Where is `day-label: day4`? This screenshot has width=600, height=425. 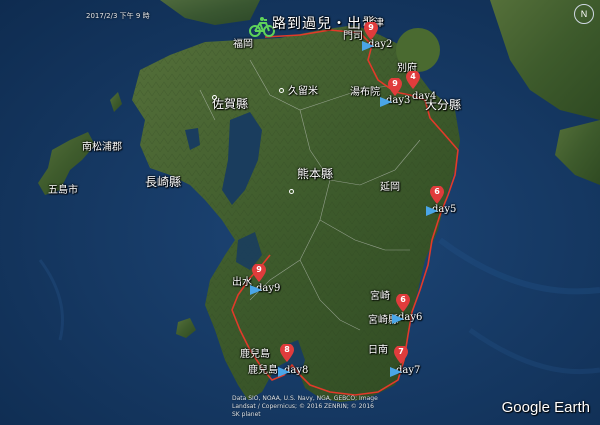 day-label: day4 is located at coordinates (424, 96).